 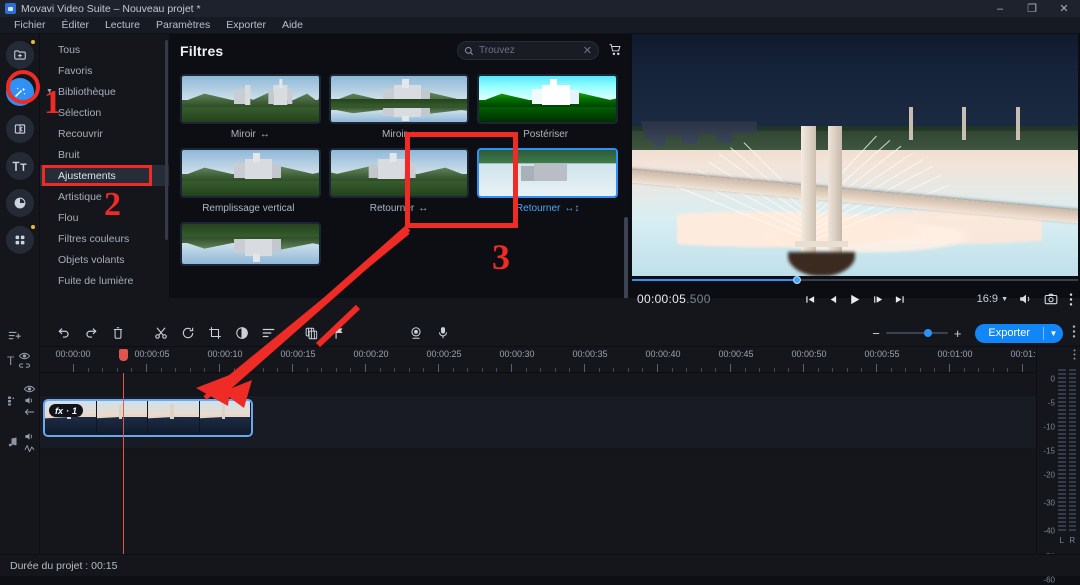 What do you see at coordinates (615, 51) in the screenshot?
I see `shopping-cart-icon` at bounding box center [615, 51].